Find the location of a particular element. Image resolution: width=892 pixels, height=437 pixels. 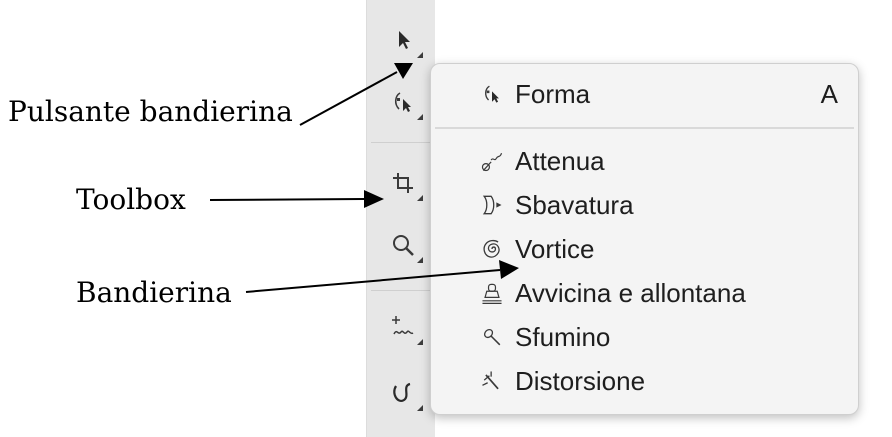

toolbox is located at coordinates (400, 218).